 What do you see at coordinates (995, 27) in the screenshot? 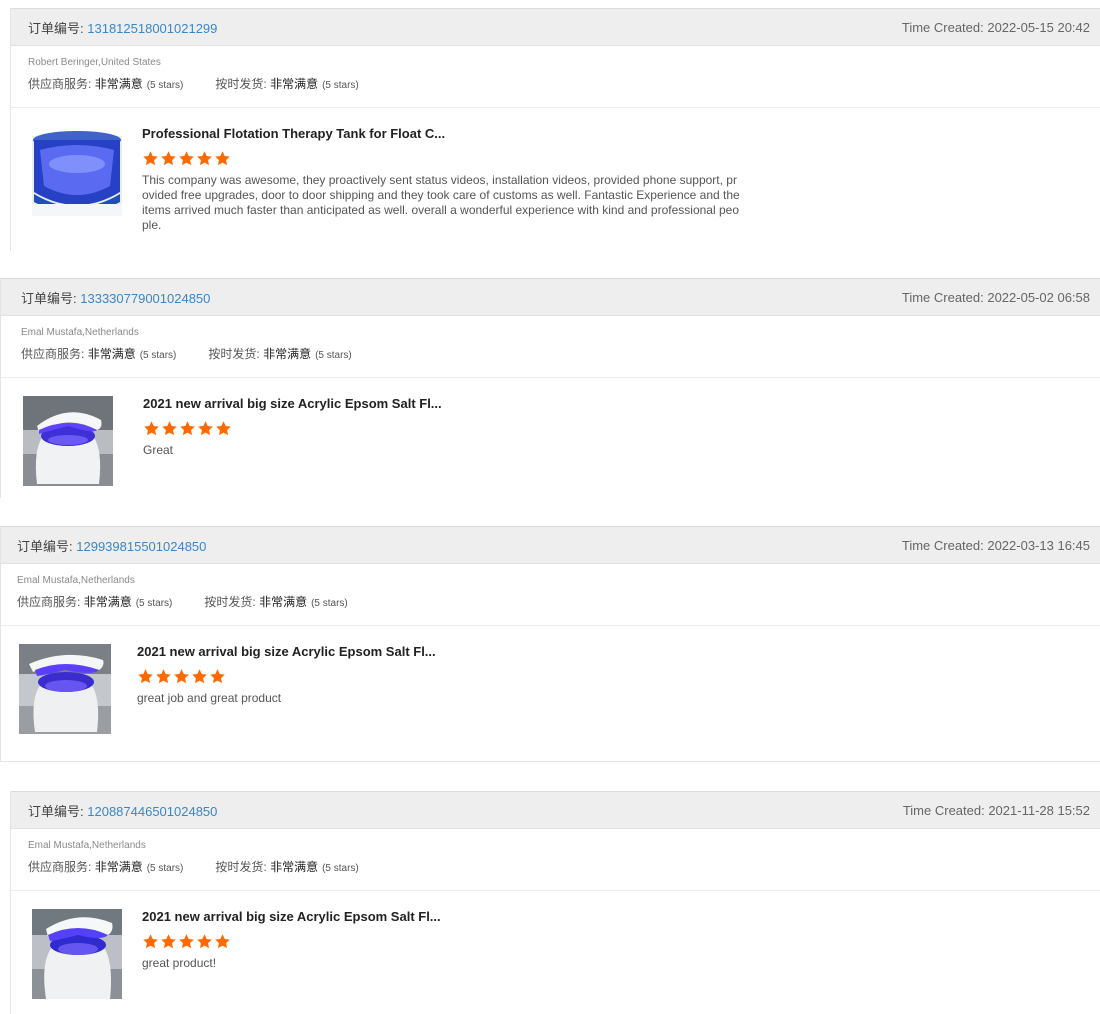
I see `time-created: Time Created: 2022-05-15 20:42` at bounding box center [995, 27].